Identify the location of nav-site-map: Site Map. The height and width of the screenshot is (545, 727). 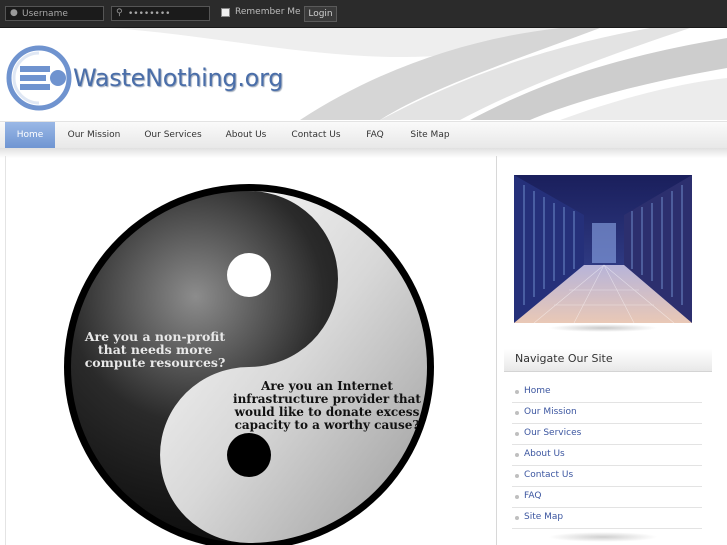
(430, 135).